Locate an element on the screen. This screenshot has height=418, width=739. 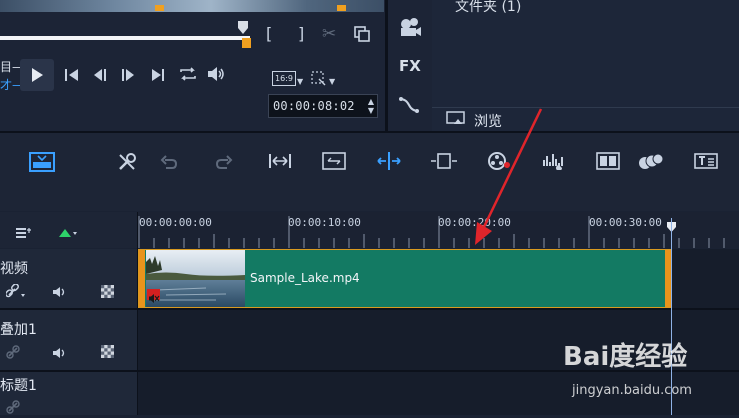
fit-timeline-icon is located at coordinates (280, 163).